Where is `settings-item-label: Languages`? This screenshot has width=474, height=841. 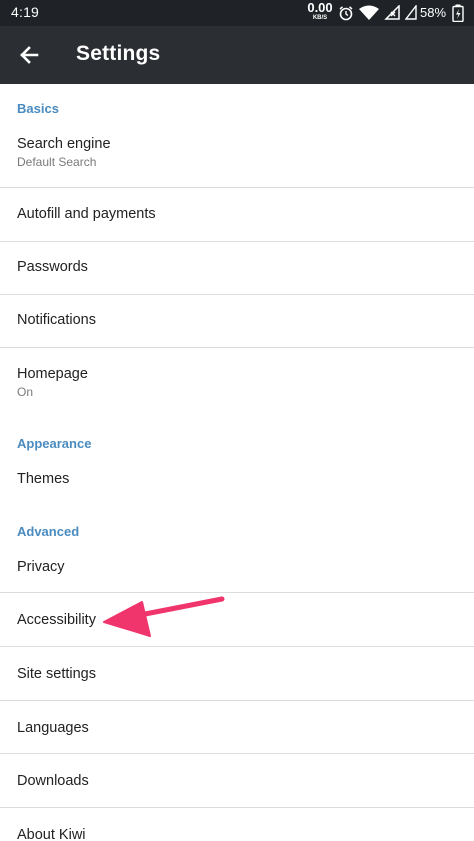
settings-item-label: Languages is located at coordinates (53, 728).